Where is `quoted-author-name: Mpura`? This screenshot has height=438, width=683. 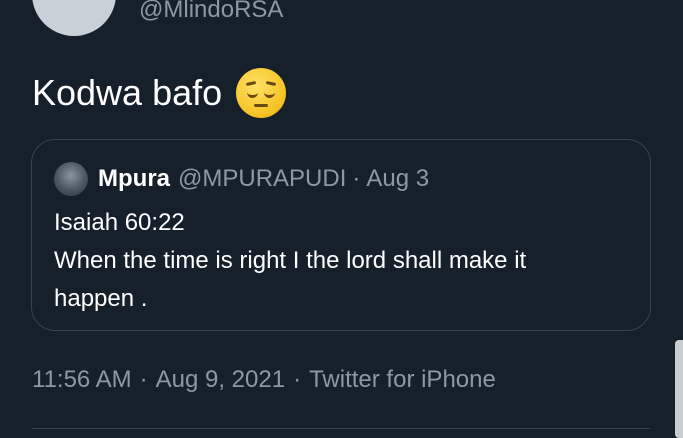
quoted-author-name: Mpura is located at coordinates (134, 179).